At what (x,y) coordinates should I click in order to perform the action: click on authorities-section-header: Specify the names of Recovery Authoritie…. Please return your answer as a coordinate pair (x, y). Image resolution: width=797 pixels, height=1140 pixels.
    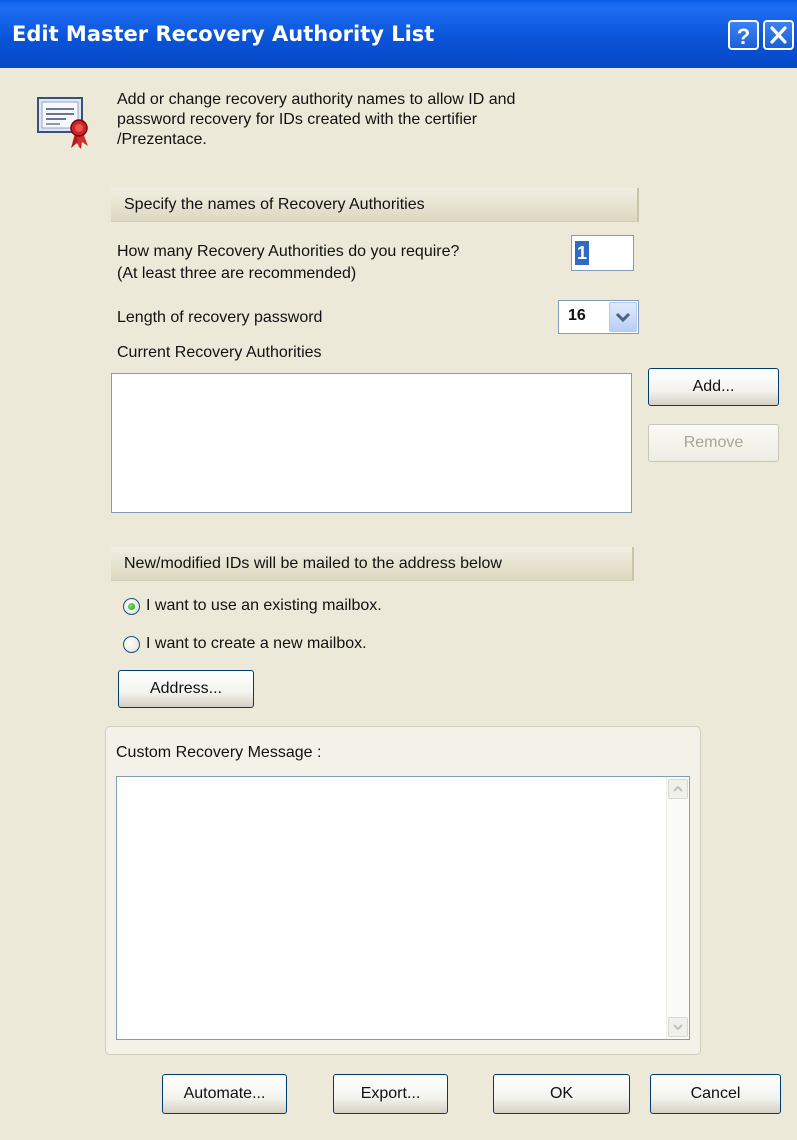
    Looking at the image, I should click on (375, 205).